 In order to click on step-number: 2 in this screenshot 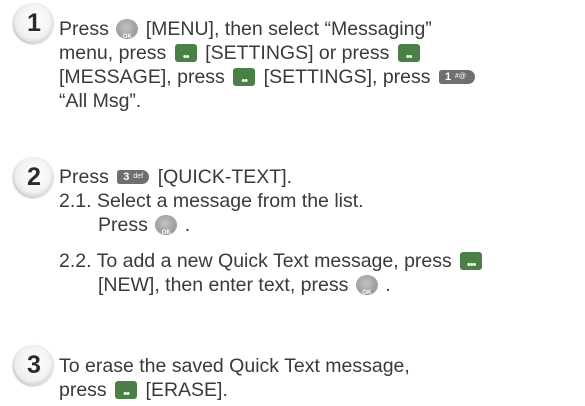, I will do `click(34, 177)`.